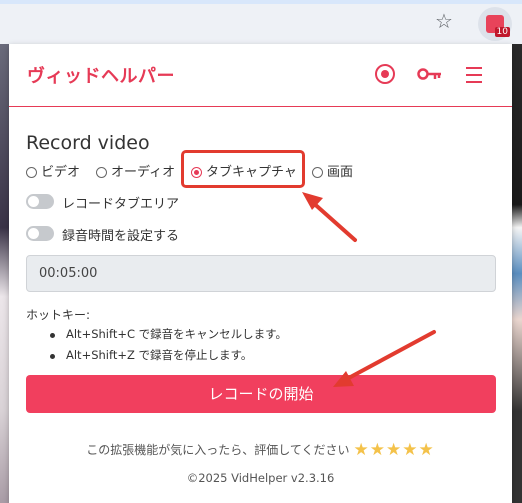 Image resolution: width=522 pixels, height=503 pixels. Describe the element at coordinates (218, 450) in the screenshot. I see `rating-text: この拡張機能が気に入ったら、評価してください` at that location.